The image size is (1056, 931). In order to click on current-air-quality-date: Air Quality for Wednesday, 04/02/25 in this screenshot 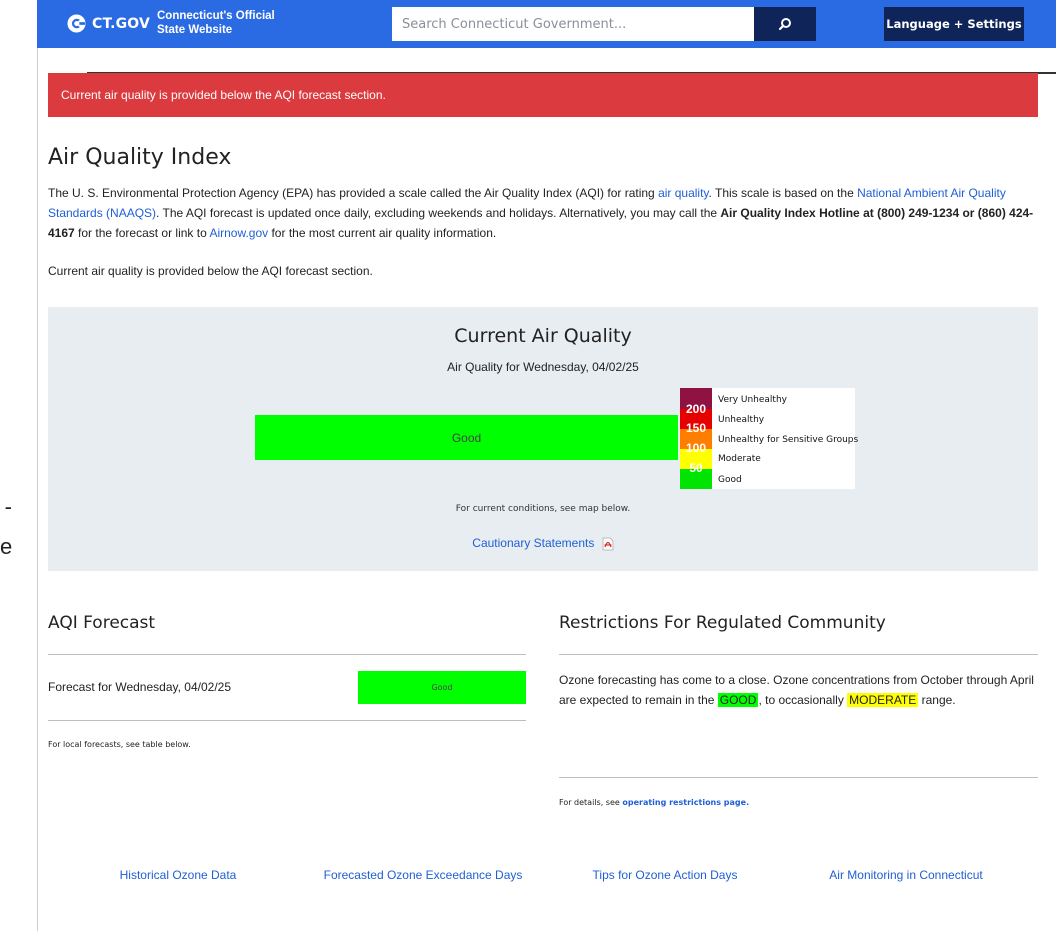, I will do `click(543, 367)`.